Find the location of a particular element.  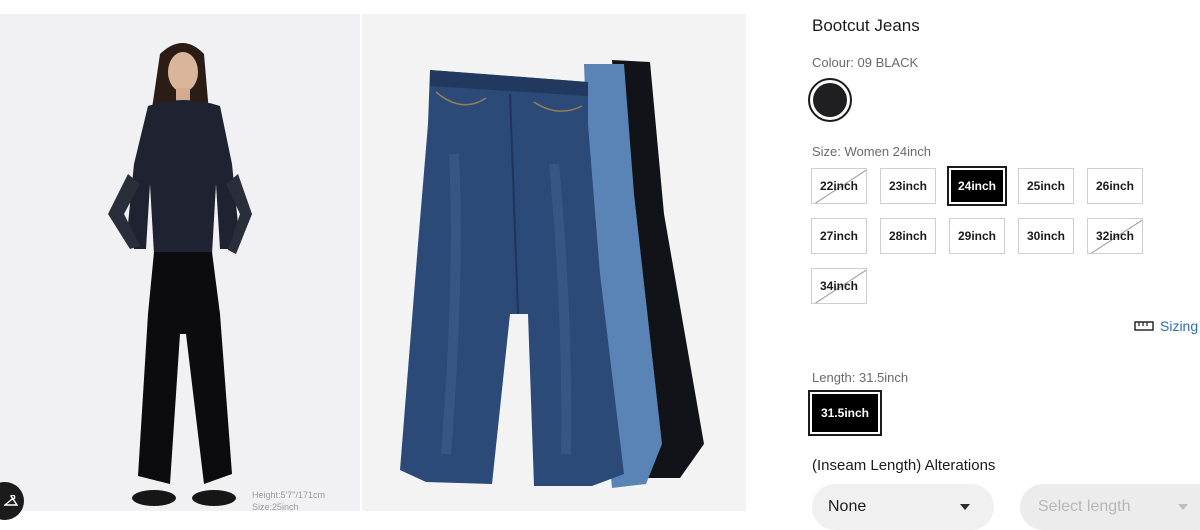

size-option-24: 24inch is located at coordinates (977, 186).